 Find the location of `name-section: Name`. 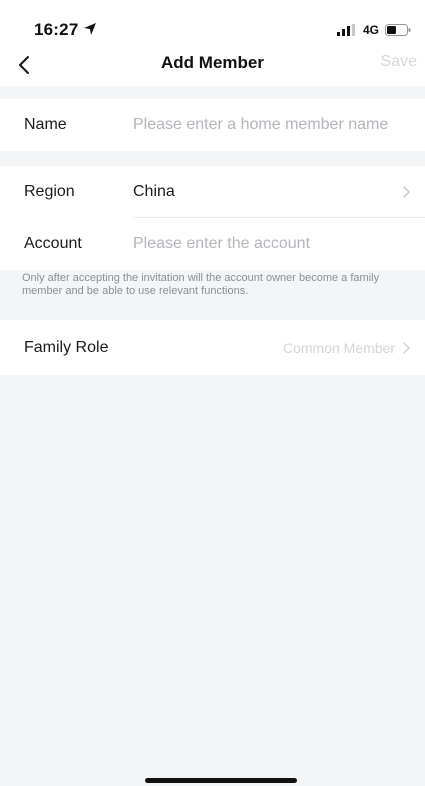

name-section: Name is located at coordinates (212, 125).